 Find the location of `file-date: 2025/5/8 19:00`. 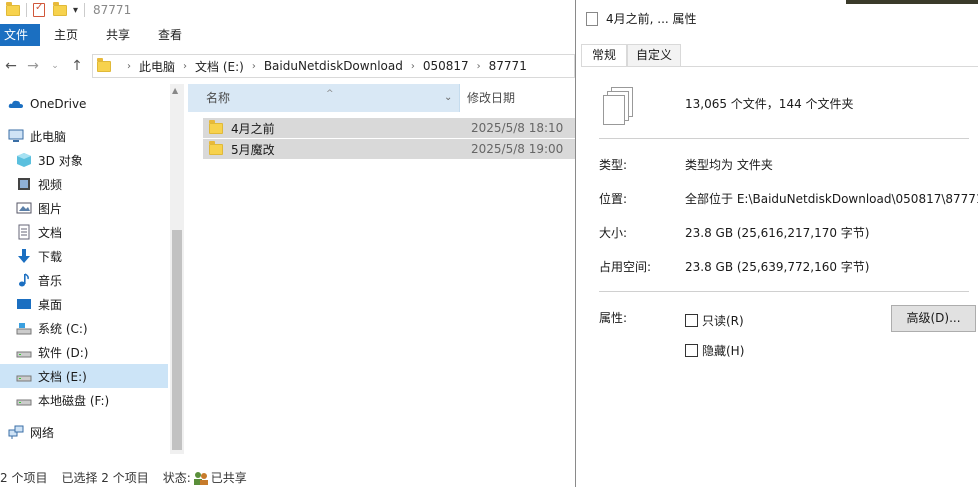

file-date: 2025/5/8 19:00 is located at coordinates (517, 149).